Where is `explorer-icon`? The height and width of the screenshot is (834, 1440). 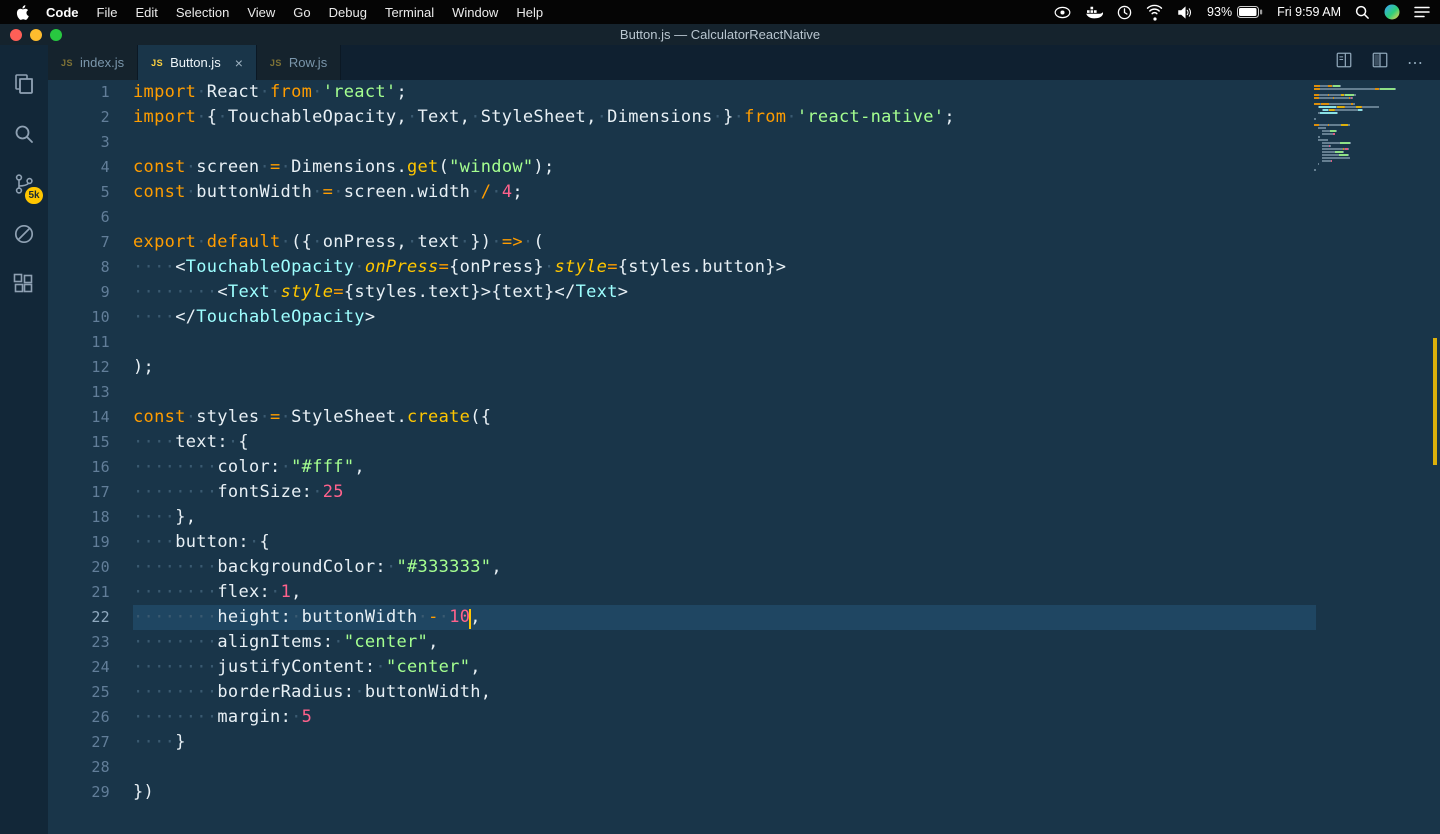
explorer-icon is located at coordinates (24, 84).